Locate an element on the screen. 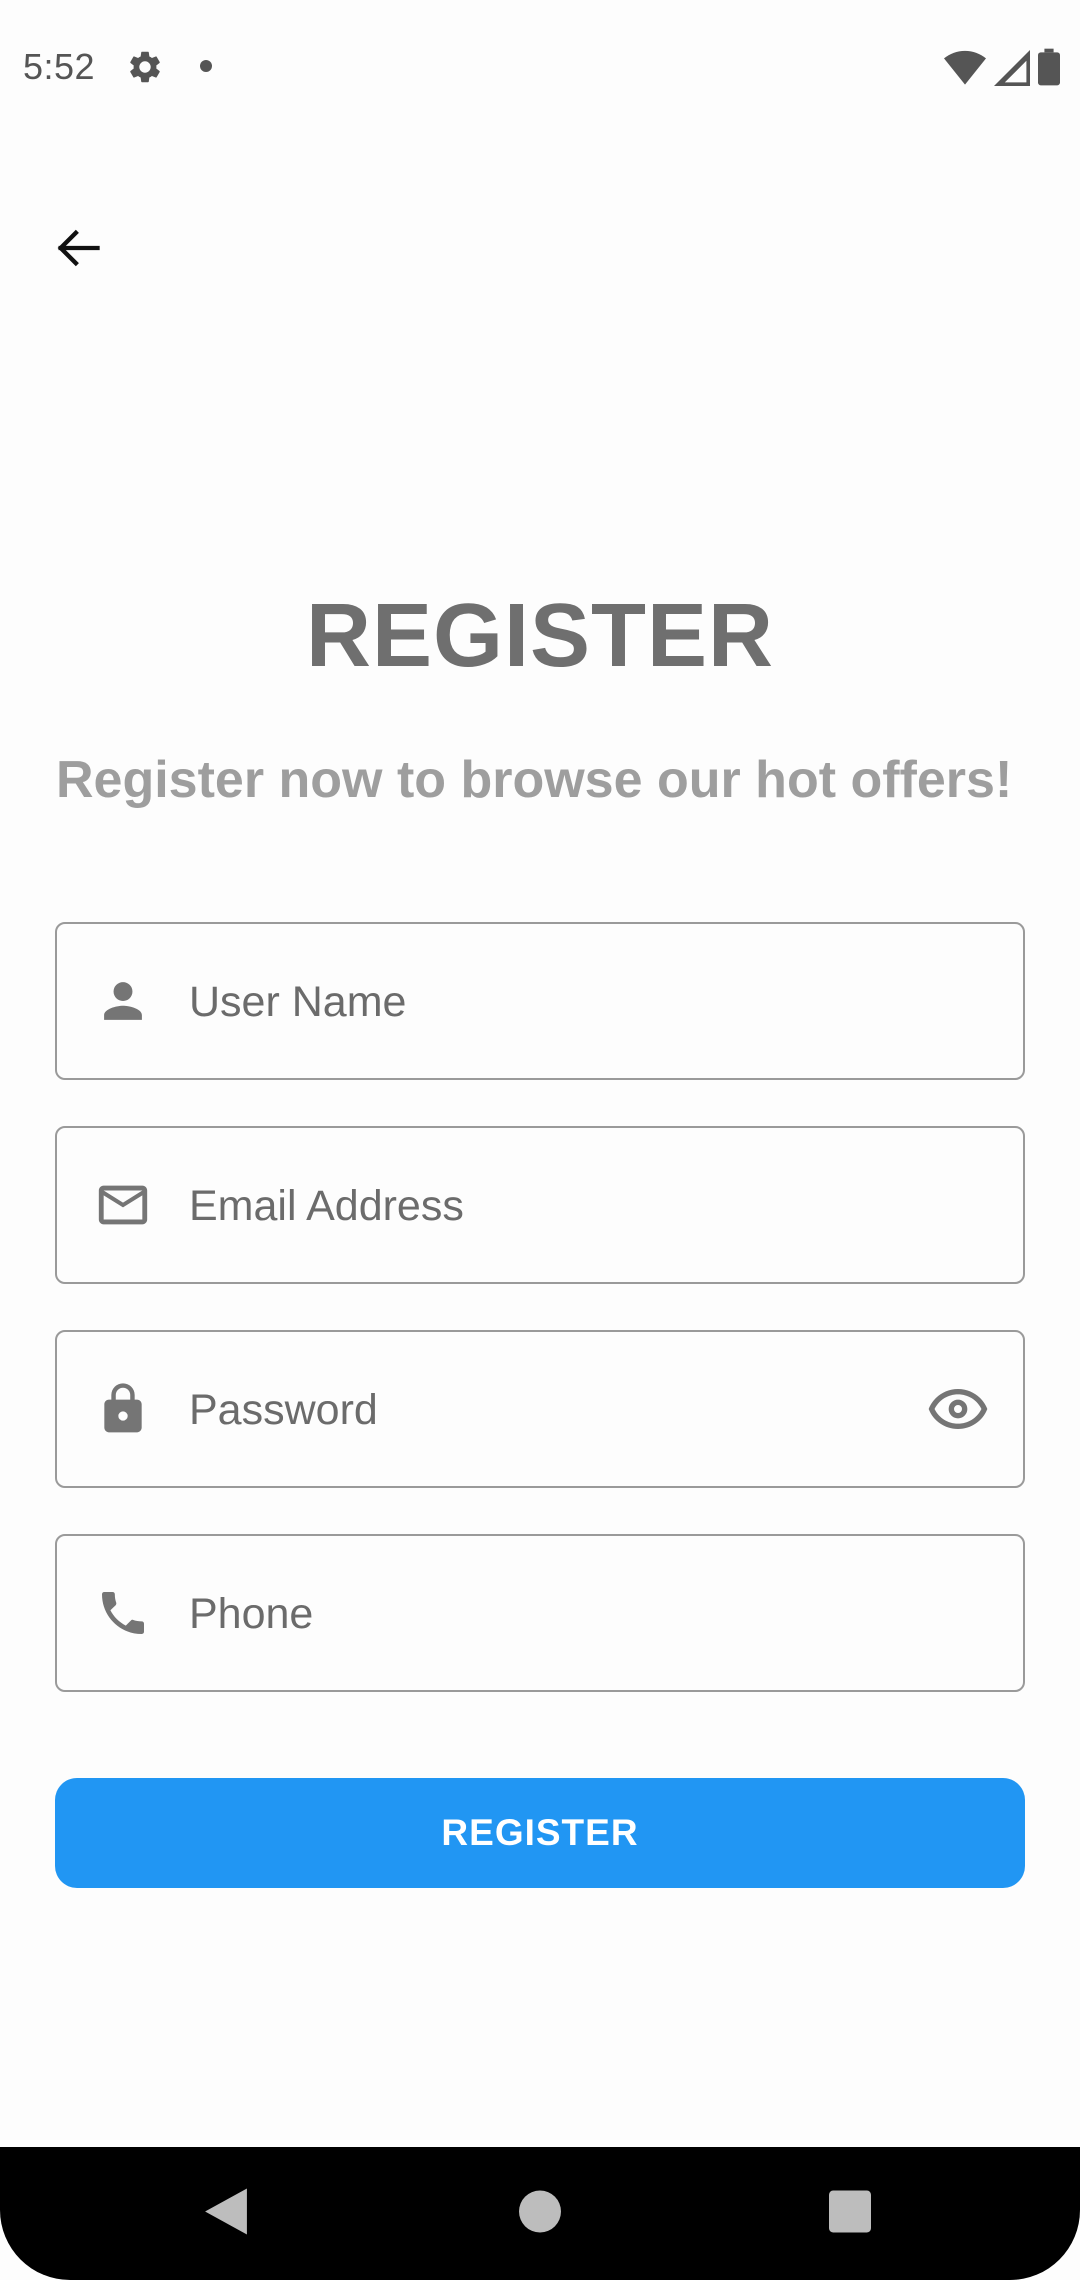  back-button is located at coordinates (78, 248).